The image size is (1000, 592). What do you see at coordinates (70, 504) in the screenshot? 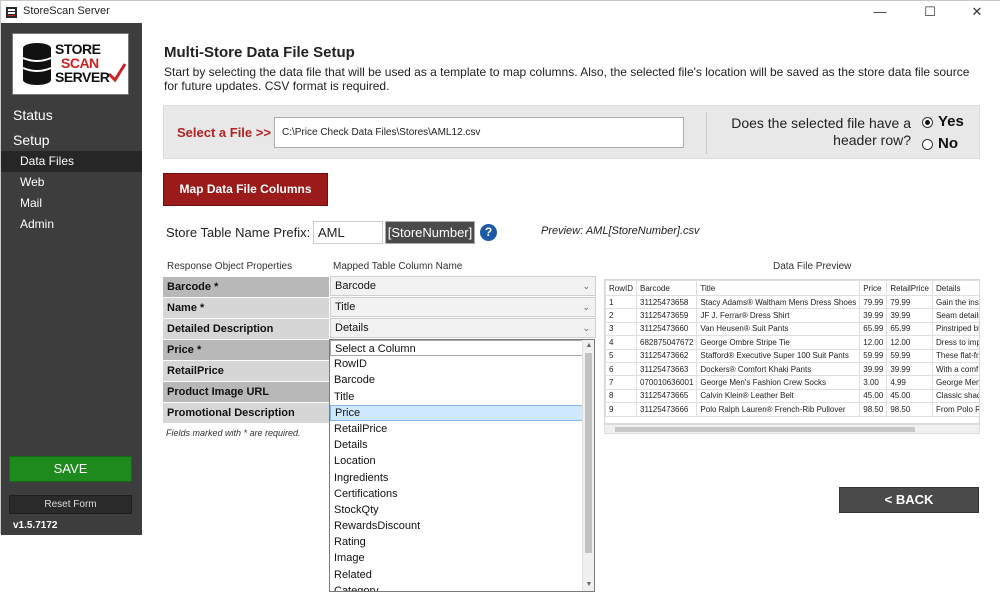
I see `reset-form-button: Reset Form` at bounding box center [70, 504].